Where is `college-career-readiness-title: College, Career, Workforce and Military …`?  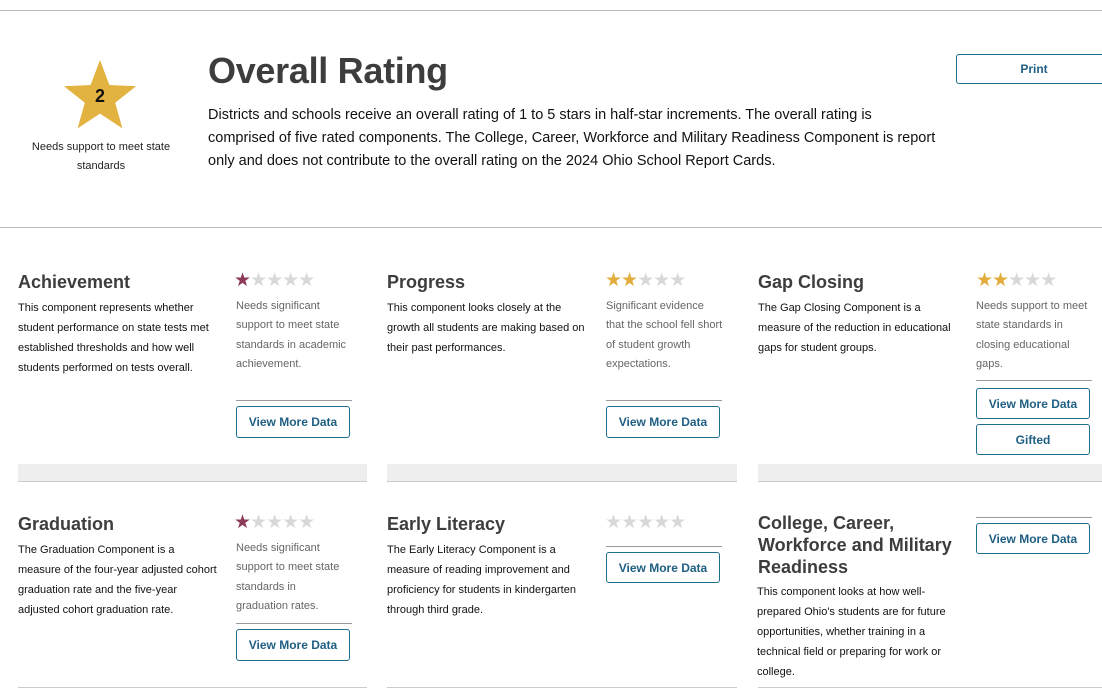
college-career-readiness-title: College, Career, Workforce and Military … is located at coordinates (855, 545).